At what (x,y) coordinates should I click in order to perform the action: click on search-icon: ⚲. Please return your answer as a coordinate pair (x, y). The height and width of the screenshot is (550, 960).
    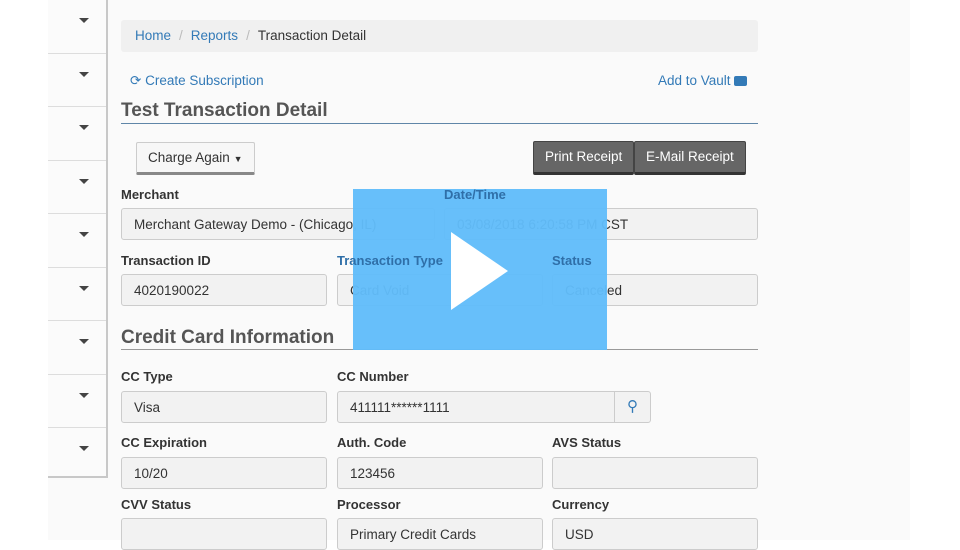
    Looking at the image, I should click on (632, 406).